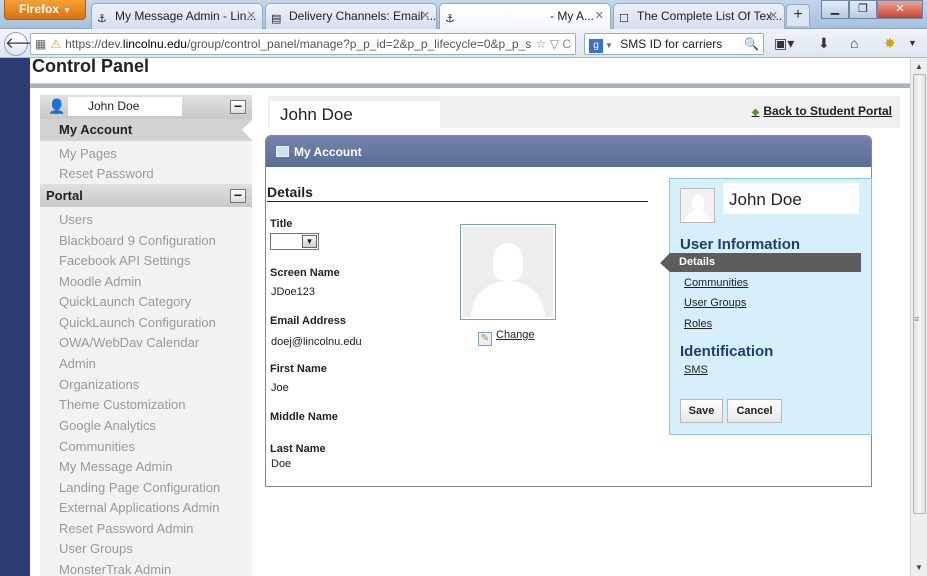 This screenshot has height=576, width=927. I want to click on back-to-student-portal-link: ◆ Back to Student Portal, so click(822, 111).